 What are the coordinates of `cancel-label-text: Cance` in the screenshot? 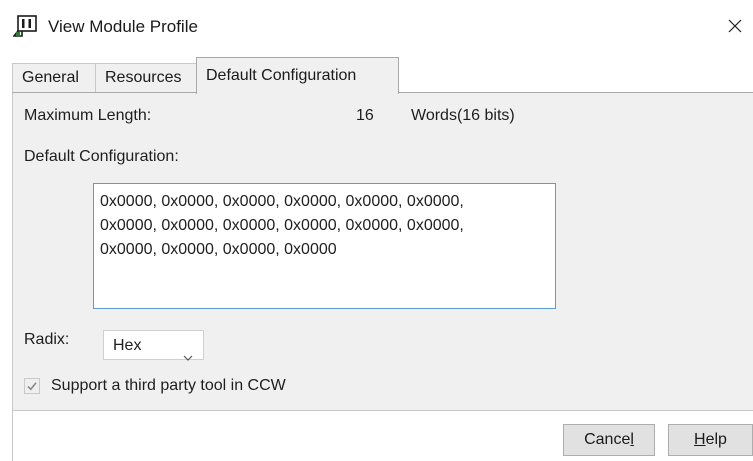 It's located at (607, 439).